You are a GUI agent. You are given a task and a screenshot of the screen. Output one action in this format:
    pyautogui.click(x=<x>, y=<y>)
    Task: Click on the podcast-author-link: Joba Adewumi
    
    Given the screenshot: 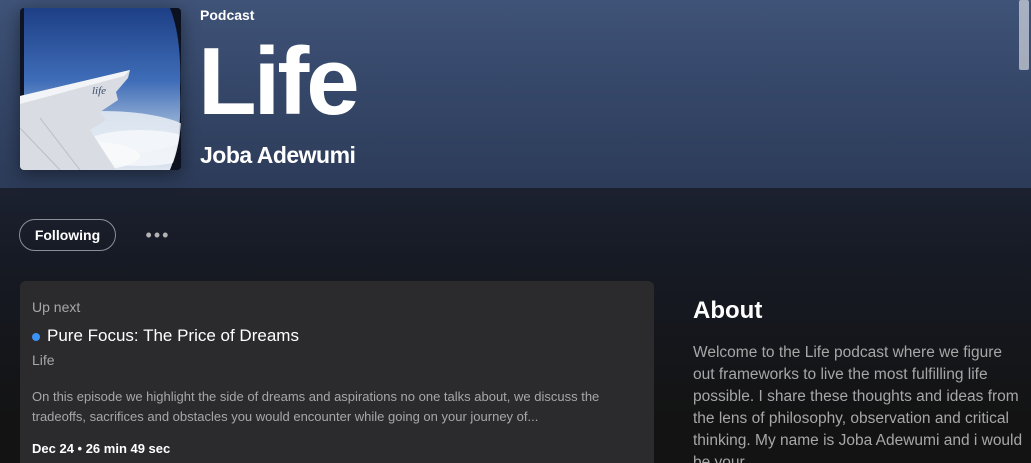 What is the action you would take?
    pyautogui.click(x=278, y=155)
    